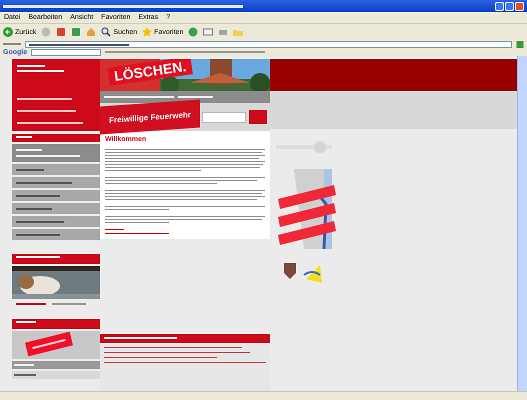 The width and height of the screenshot is (527, 400). What do you see at coordinates (522, 223) in the screenshot?
I see `scrollbar` at bounding box center [522, 223].